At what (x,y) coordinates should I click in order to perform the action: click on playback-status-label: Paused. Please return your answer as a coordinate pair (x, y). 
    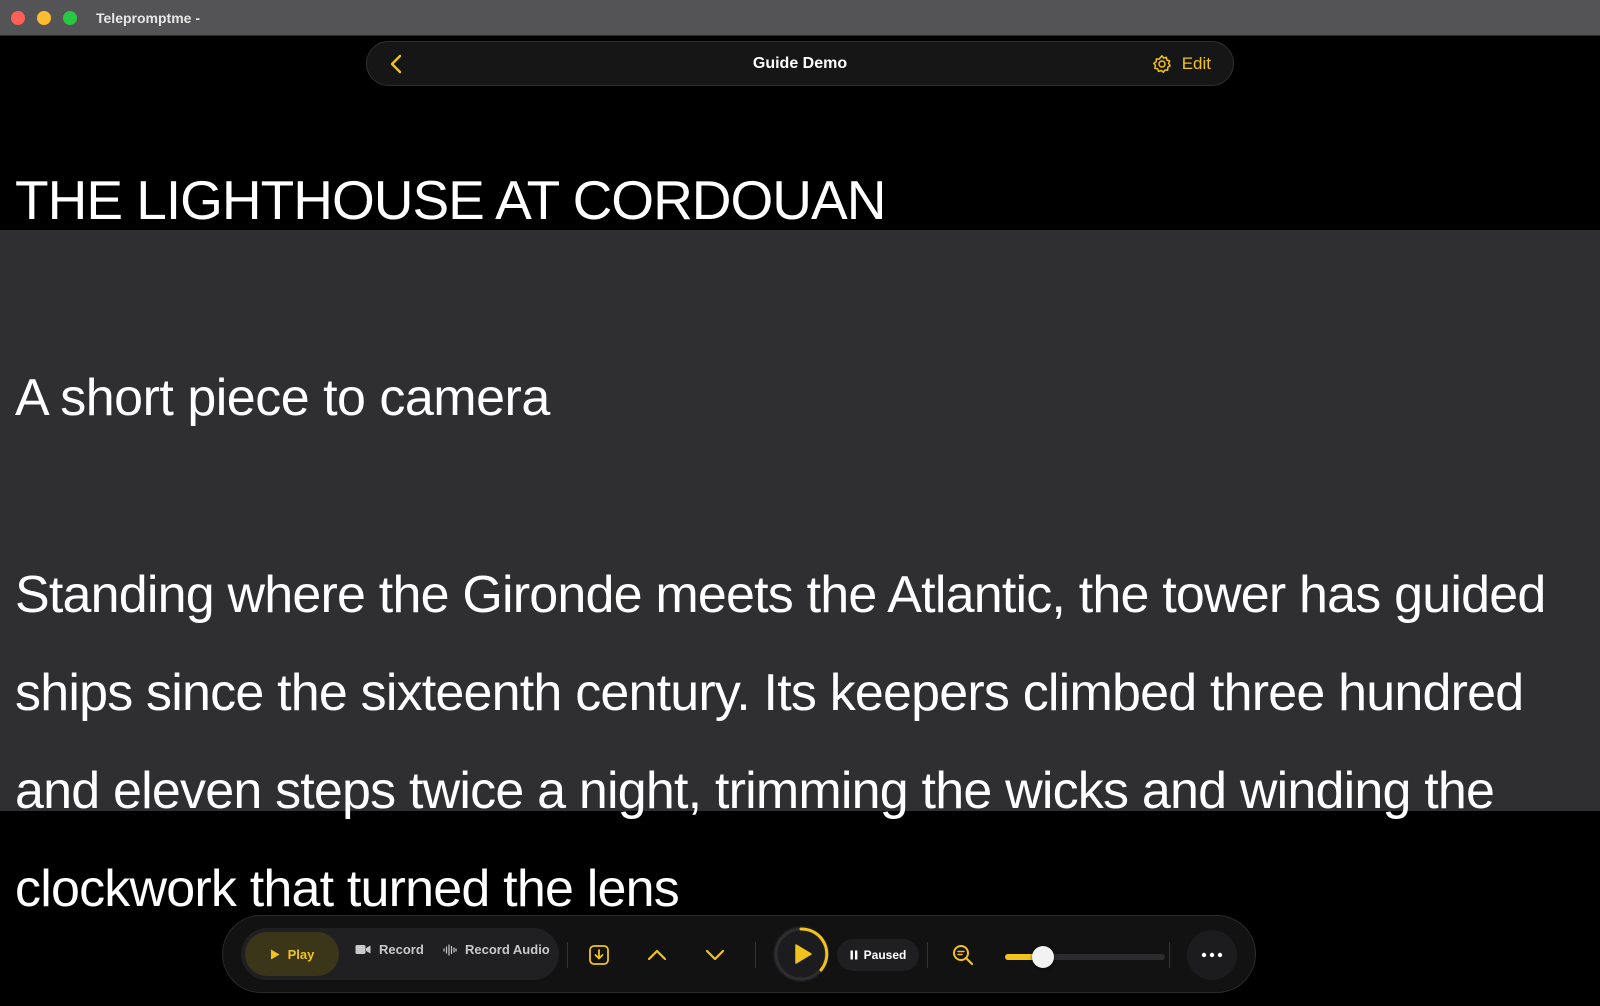
    Looking at the image, I should click on (885, 955).